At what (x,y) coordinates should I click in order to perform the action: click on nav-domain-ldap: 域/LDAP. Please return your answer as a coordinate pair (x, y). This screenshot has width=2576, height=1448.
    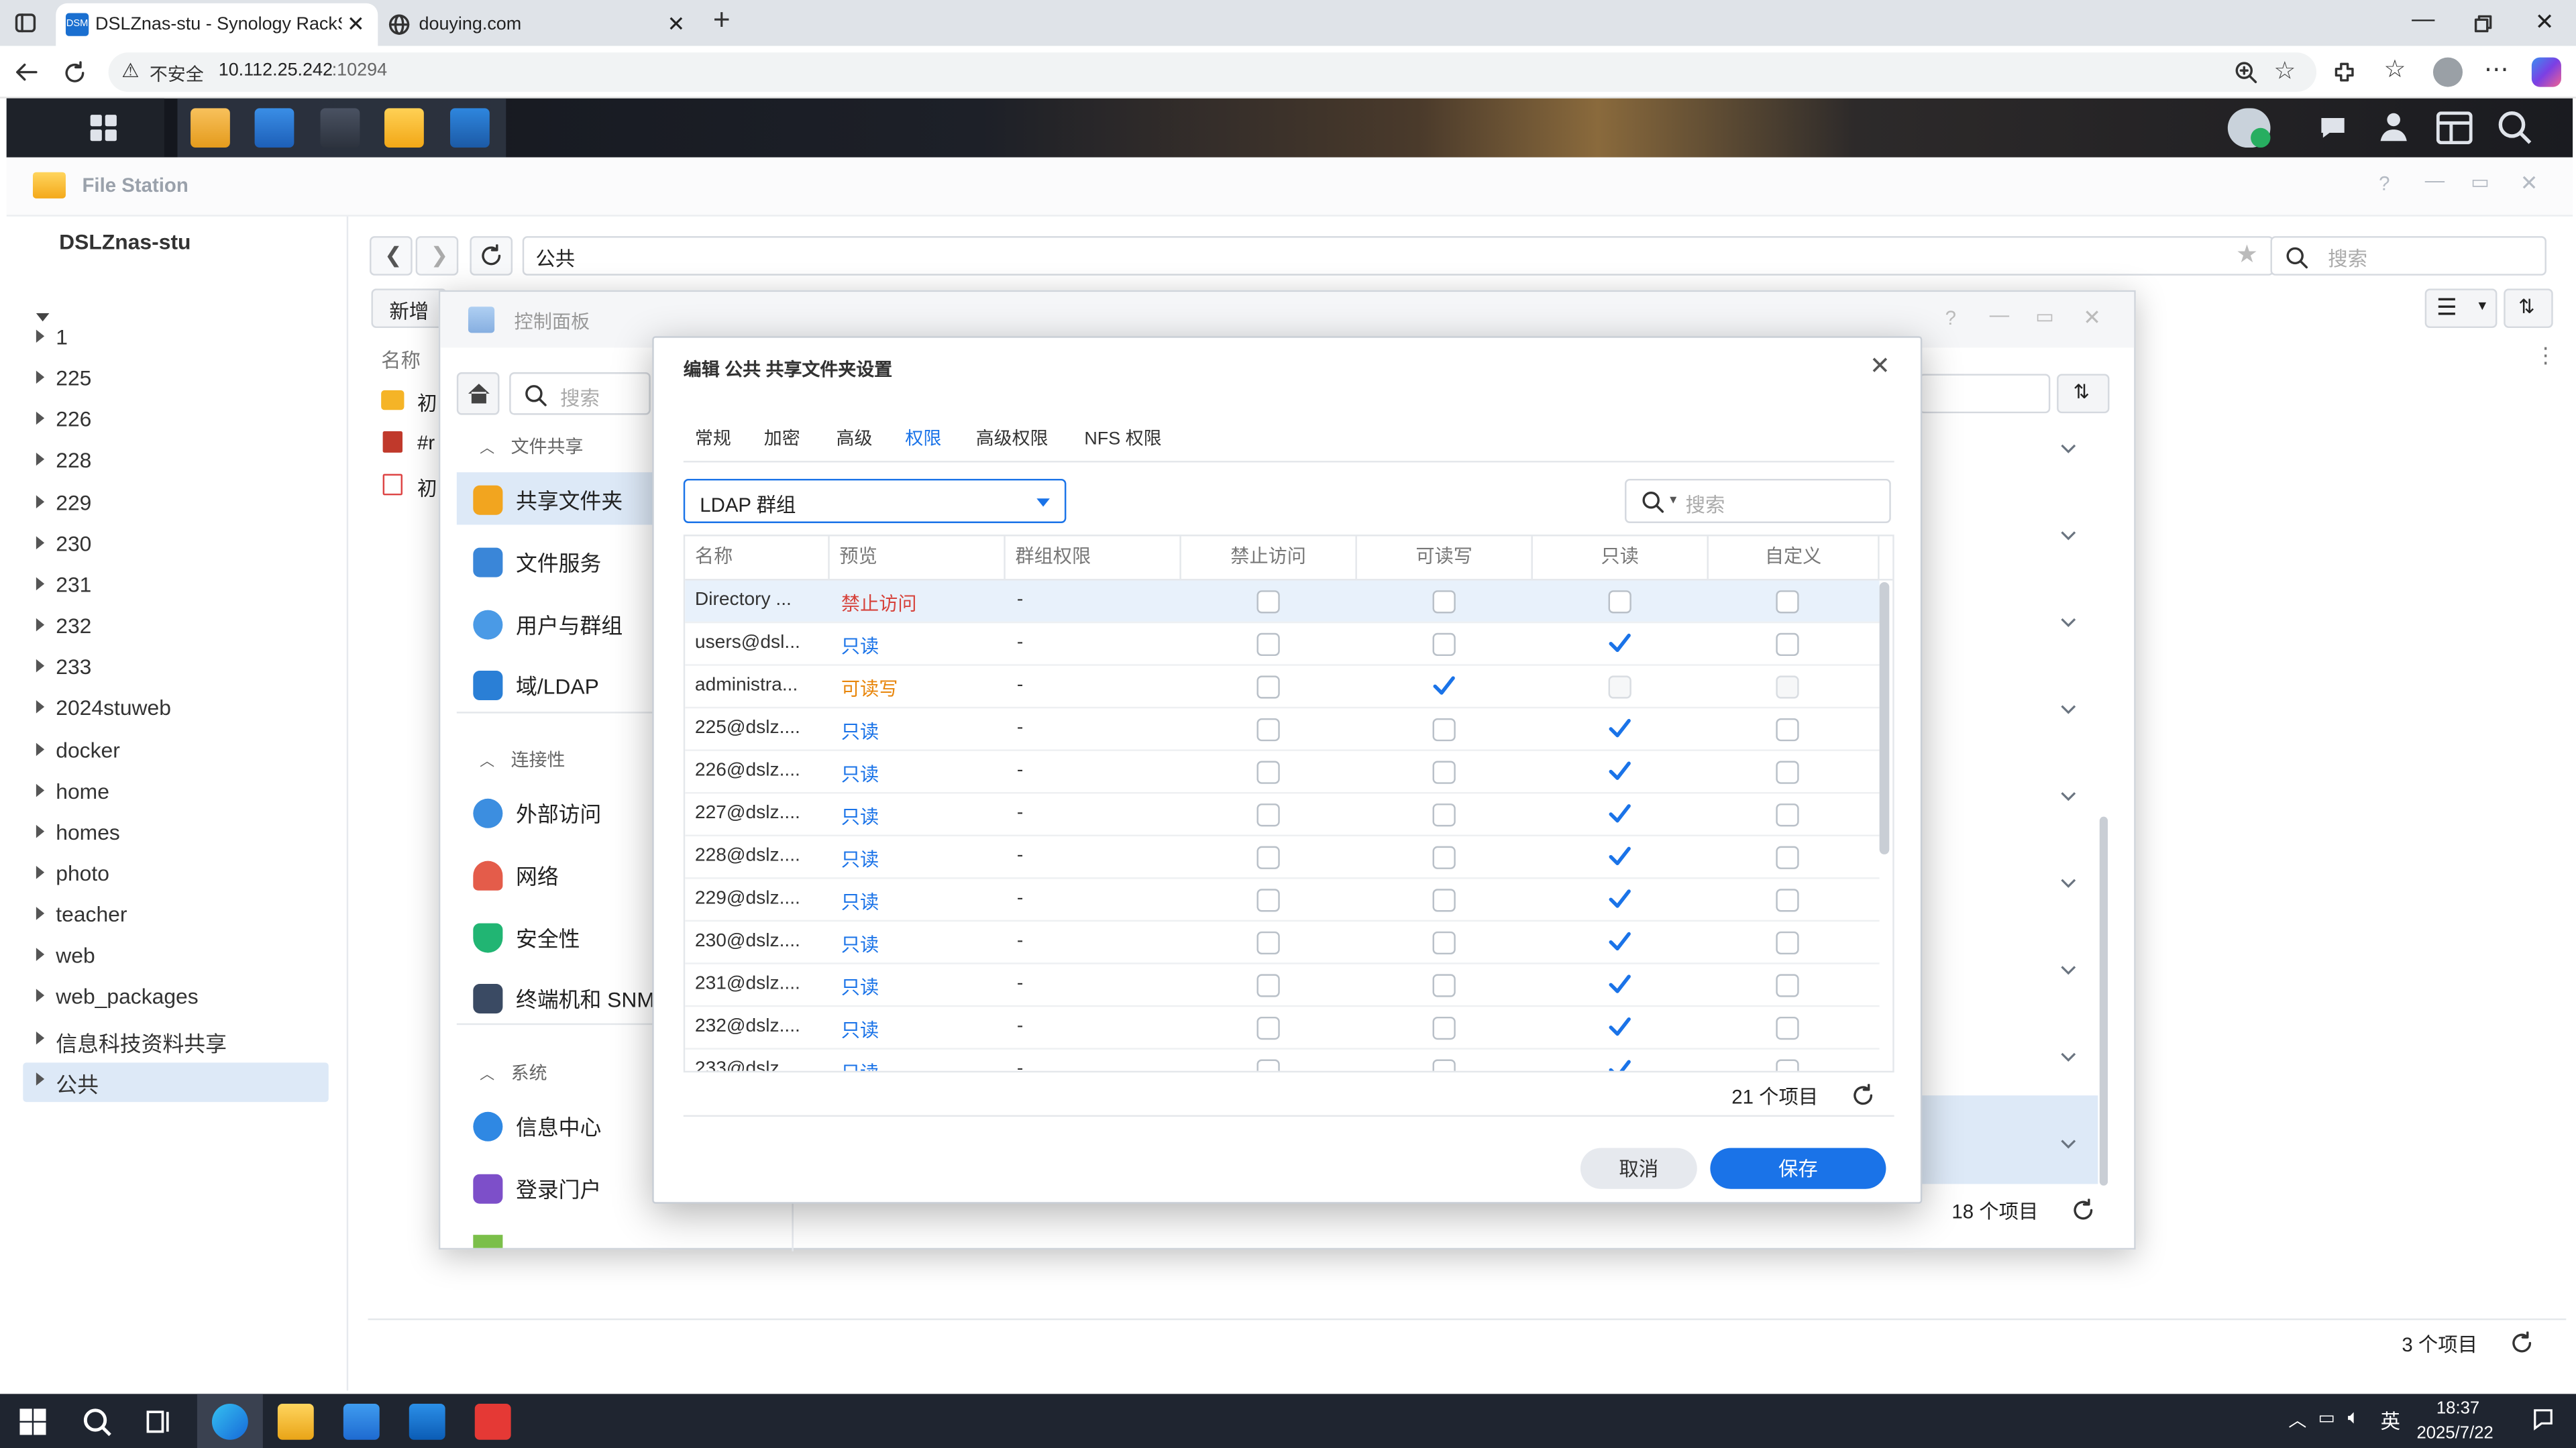
    Looking at the image, I should click on (536, 684).